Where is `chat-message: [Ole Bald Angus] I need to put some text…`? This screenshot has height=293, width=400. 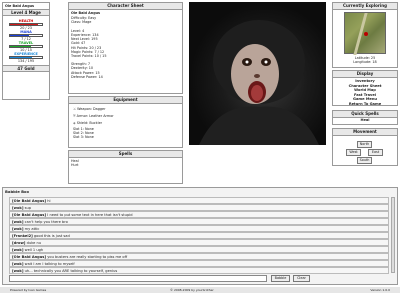 chat-message: [Ole Bald Angus] I need to put some text… is located at coordinates (199, 214).